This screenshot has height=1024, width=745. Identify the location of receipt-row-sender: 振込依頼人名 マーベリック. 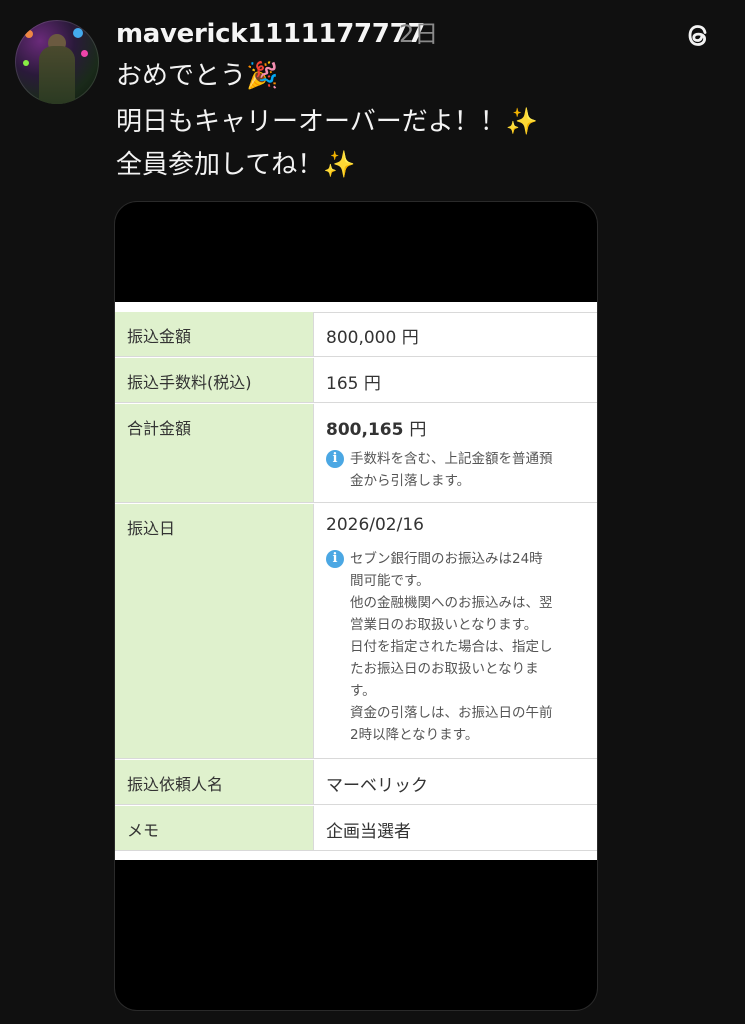
(356, 782).